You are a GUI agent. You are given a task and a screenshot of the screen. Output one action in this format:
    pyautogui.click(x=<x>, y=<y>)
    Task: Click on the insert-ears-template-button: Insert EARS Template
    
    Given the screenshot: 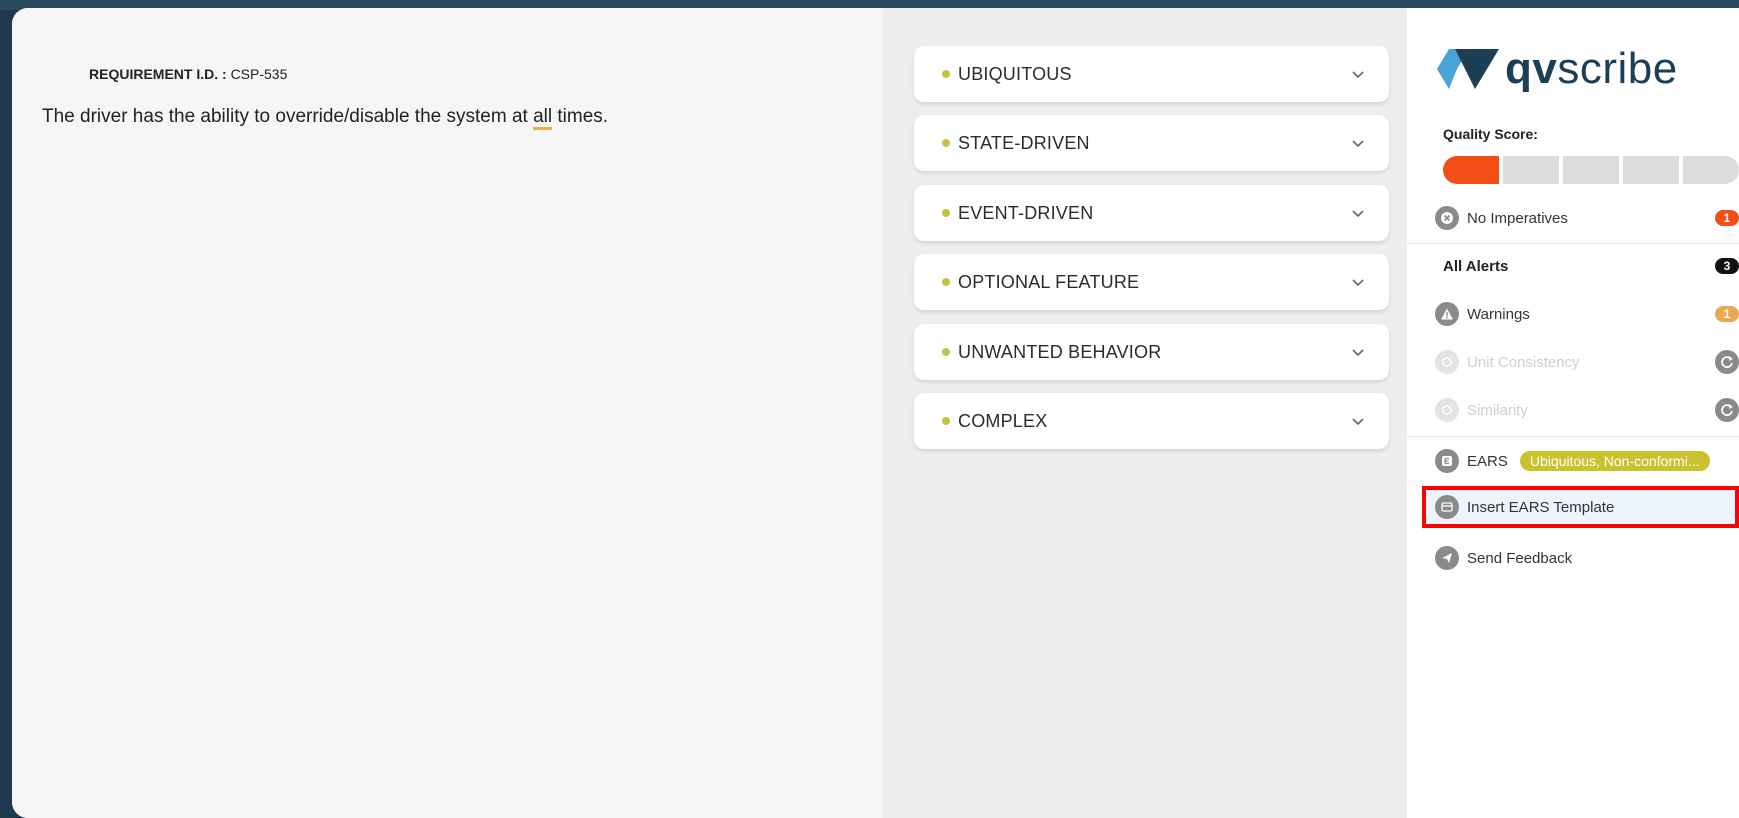 What is the action you would take?
    pyautogui.click(x=1581, y=507)
    